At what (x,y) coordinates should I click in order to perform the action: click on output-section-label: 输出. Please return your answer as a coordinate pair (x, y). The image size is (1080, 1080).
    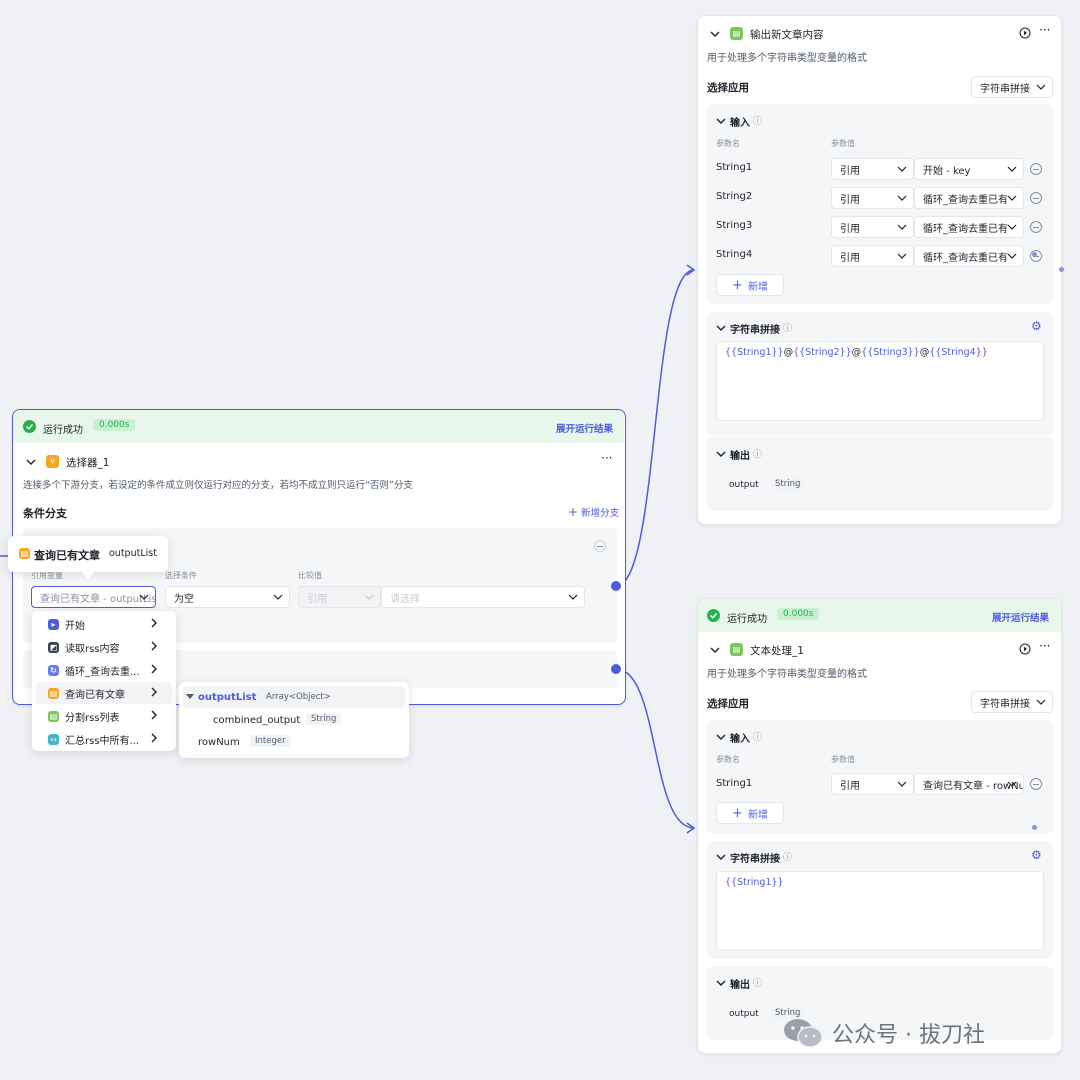
    Looking at the image, I should click on (740, 985).